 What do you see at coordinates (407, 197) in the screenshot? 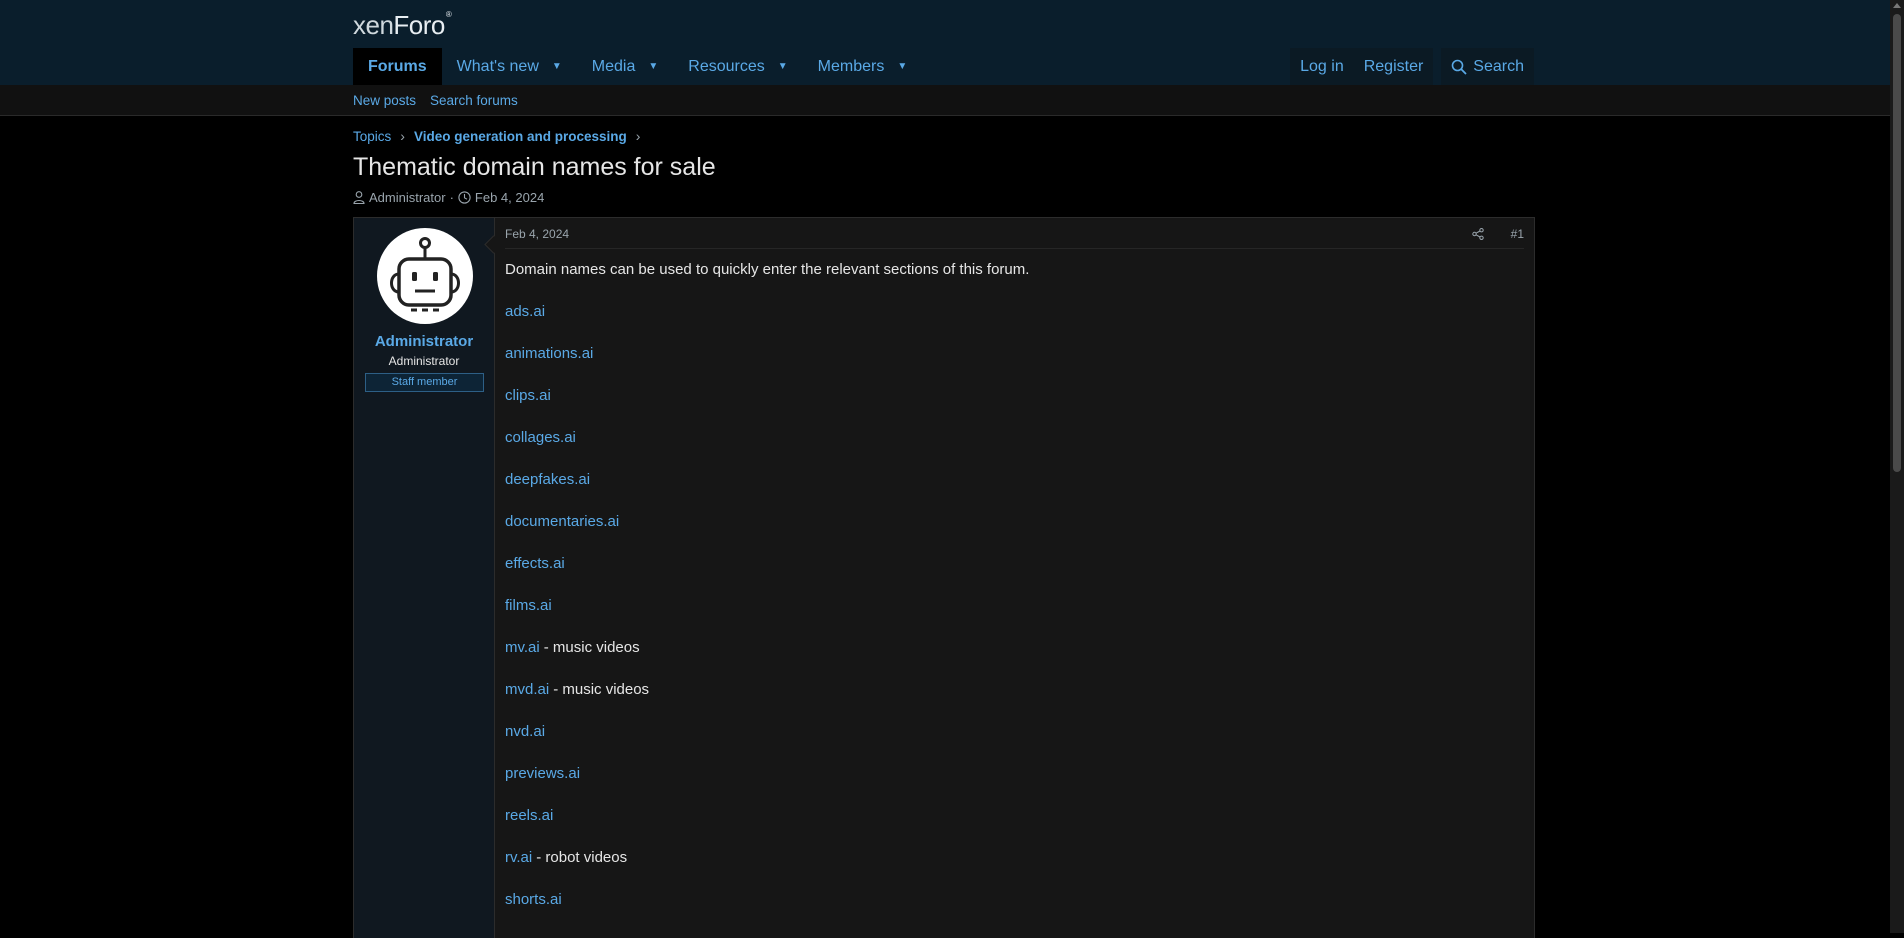
I see `thread-author-link: Administrator` at bounding box center [407, 197].